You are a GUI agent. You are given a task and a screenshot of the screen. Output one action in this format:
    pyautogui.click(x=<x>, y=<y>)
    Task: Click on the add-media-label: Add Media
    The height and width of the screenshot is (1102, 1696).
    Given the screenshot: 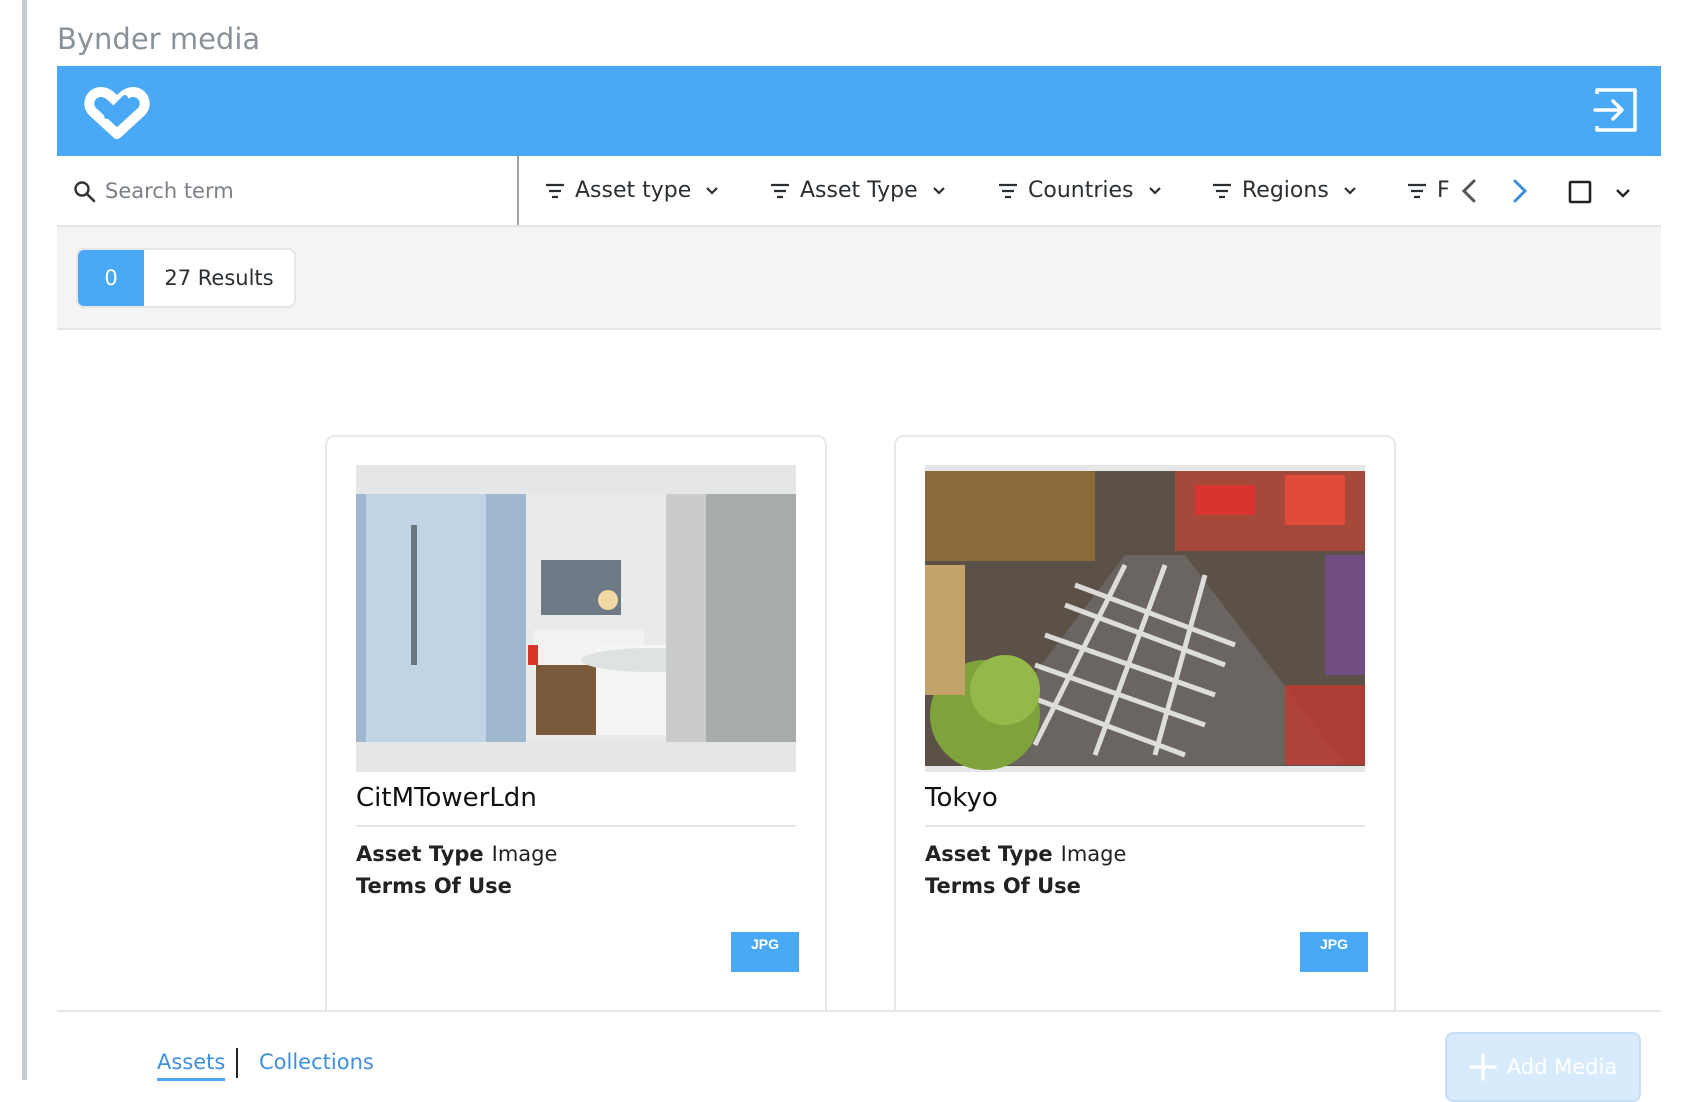 What is the action you would take?
    pyautogui.click(x=1562, y=1067)
    